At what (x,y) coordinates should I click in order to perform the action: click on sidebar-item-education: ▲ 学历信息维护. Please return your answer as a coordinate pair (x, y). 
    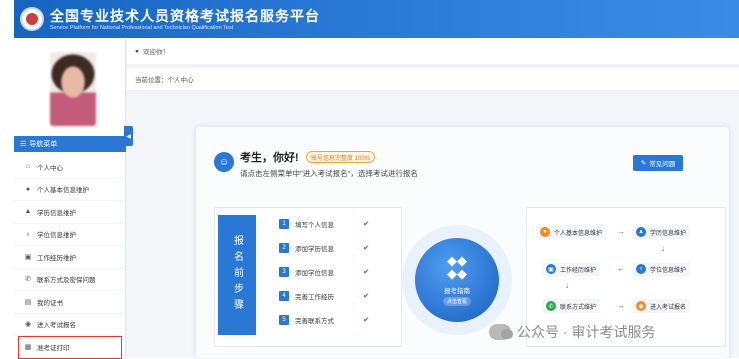
    Looking at the image, I should click on (70, 212).